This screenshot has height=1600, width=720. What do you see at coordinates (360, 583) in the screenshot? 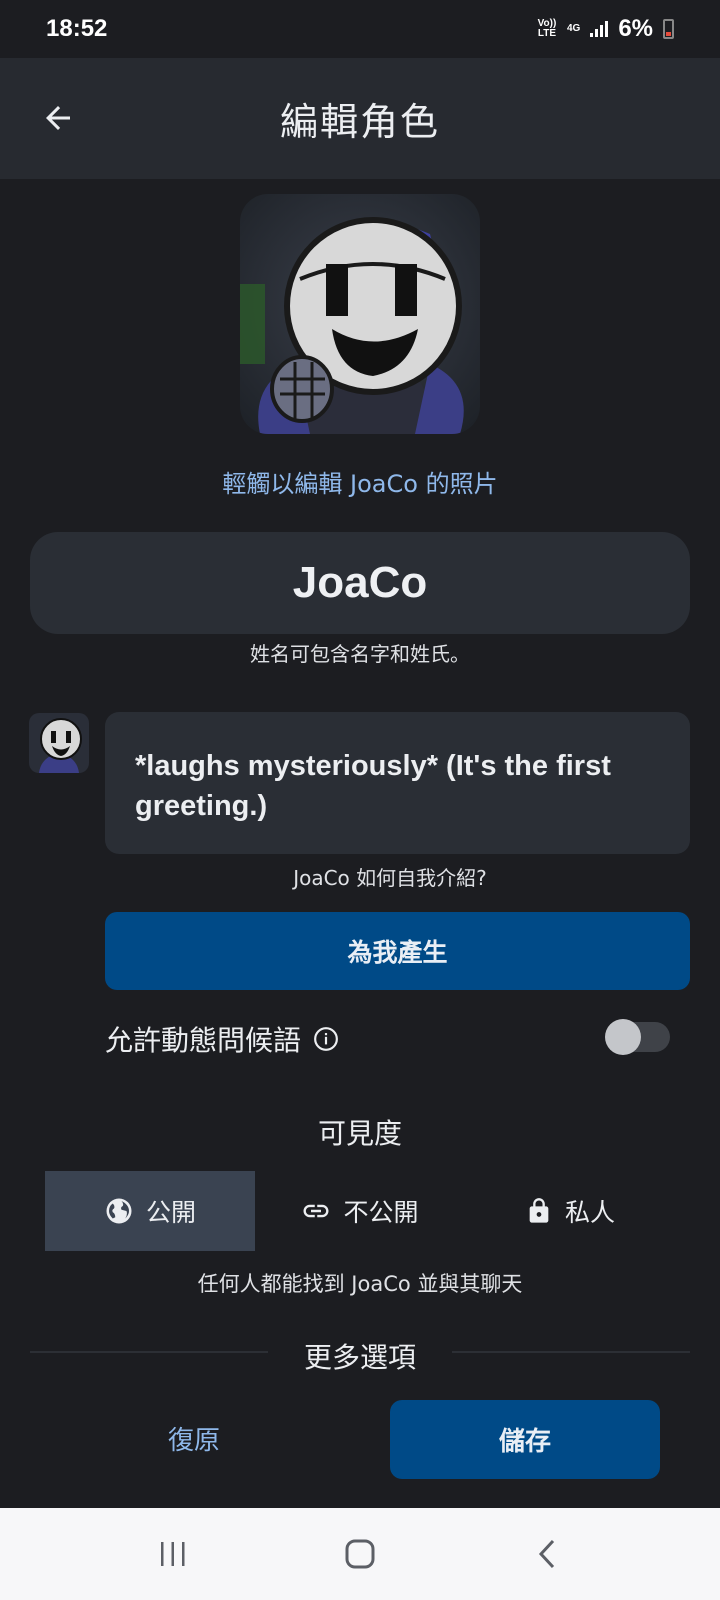
I see `character-name-input` at bounding box center [360, 583].